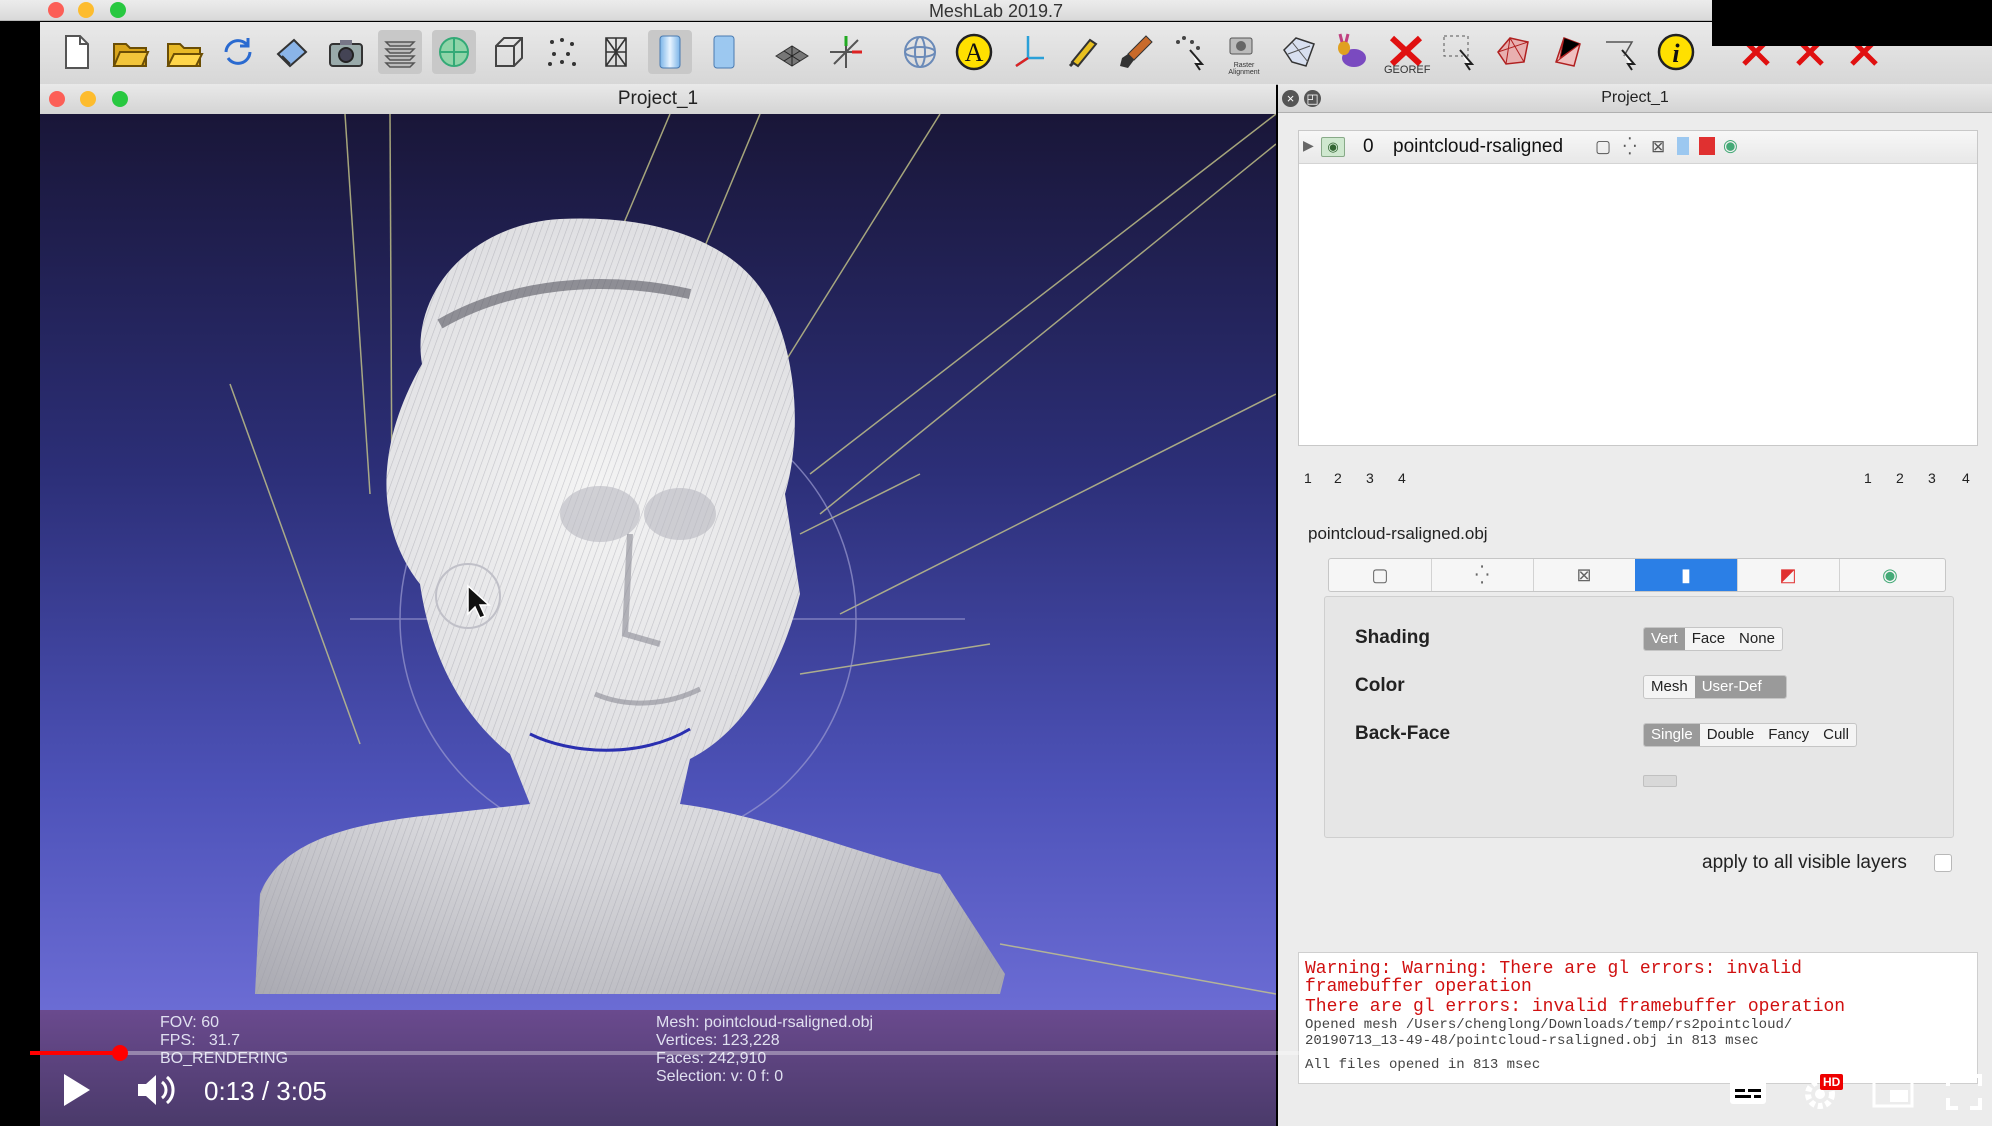 The image size is (1992, 1126). Describe the element at coordinates (1966, 478) in the screenshot. I see `page-4-right: 4` at that location.